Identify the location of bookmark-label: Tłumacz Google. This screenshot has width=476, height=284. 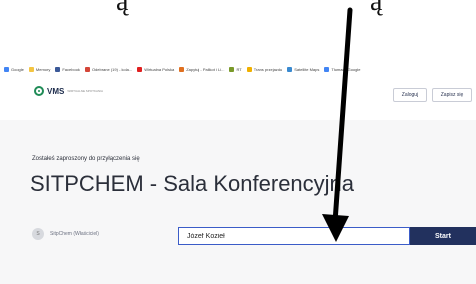
(346, 69).